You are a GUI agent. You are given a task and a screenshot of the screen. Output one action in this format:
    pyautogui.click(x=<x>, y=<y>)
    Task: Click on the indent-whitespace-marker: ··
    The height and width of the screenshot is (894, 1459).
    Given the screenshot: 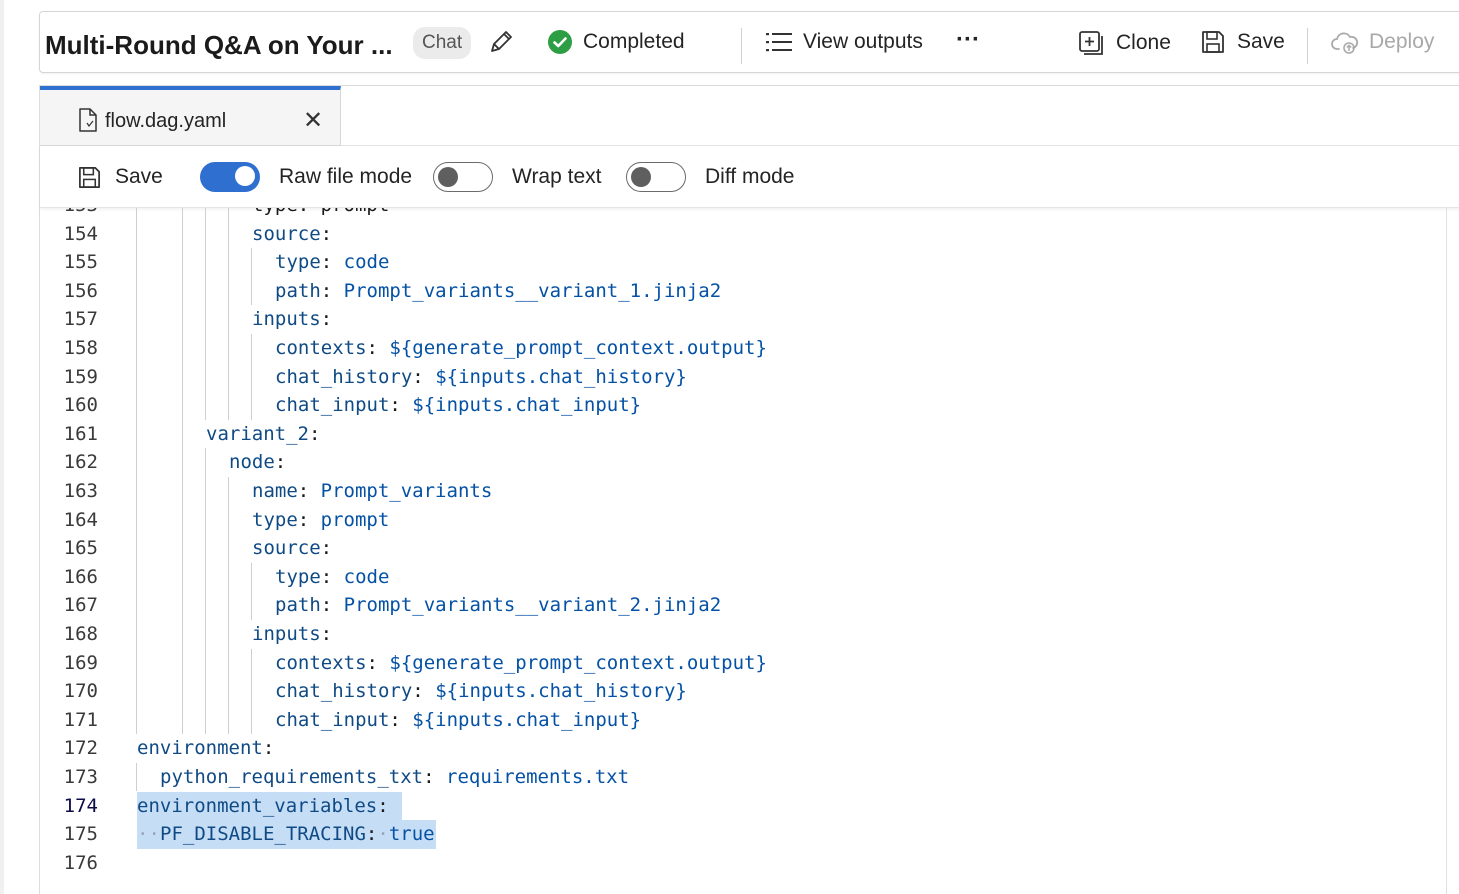 What is the action you would take?
    pyautogui.click(x=148, y=834)
    